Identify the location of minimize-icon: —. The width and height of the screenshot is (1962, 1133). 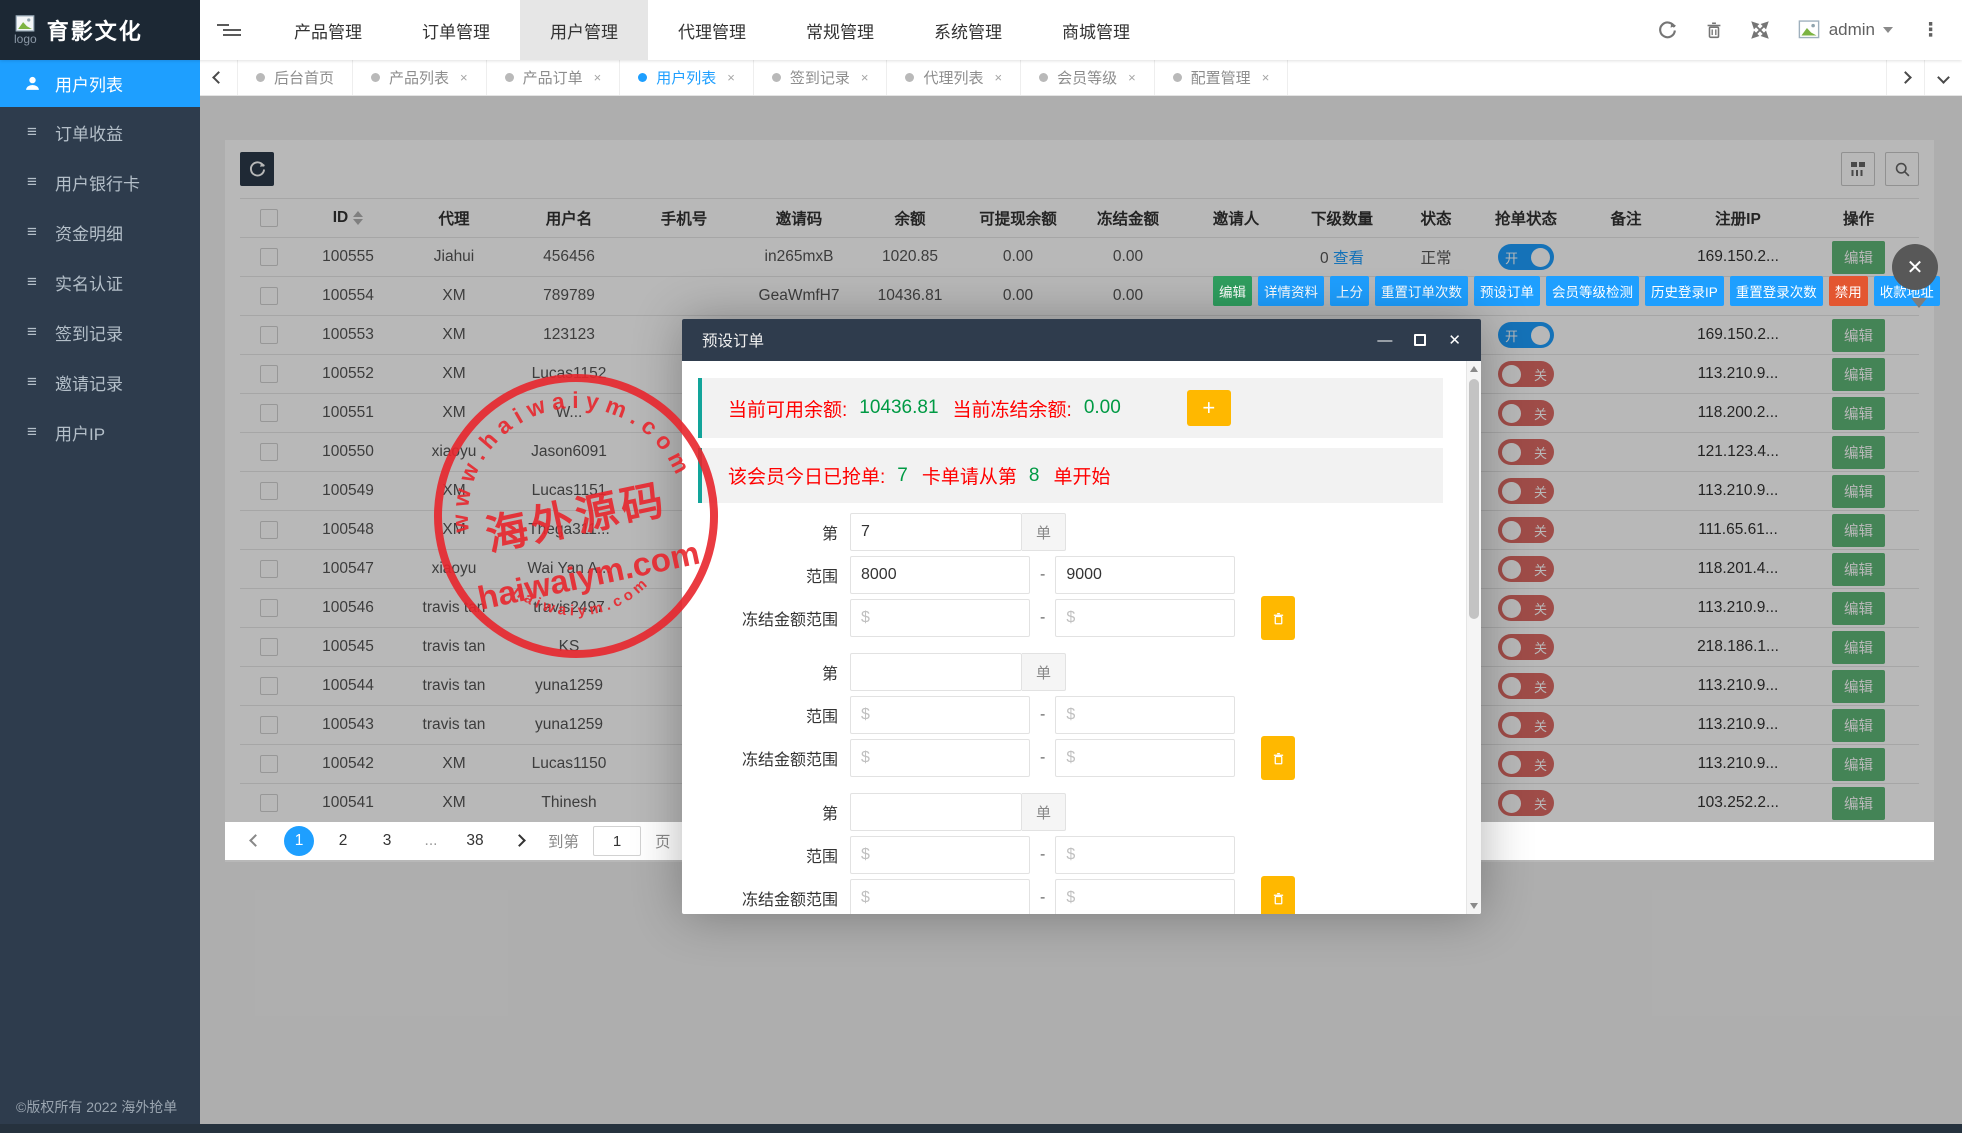
(1384, 340).